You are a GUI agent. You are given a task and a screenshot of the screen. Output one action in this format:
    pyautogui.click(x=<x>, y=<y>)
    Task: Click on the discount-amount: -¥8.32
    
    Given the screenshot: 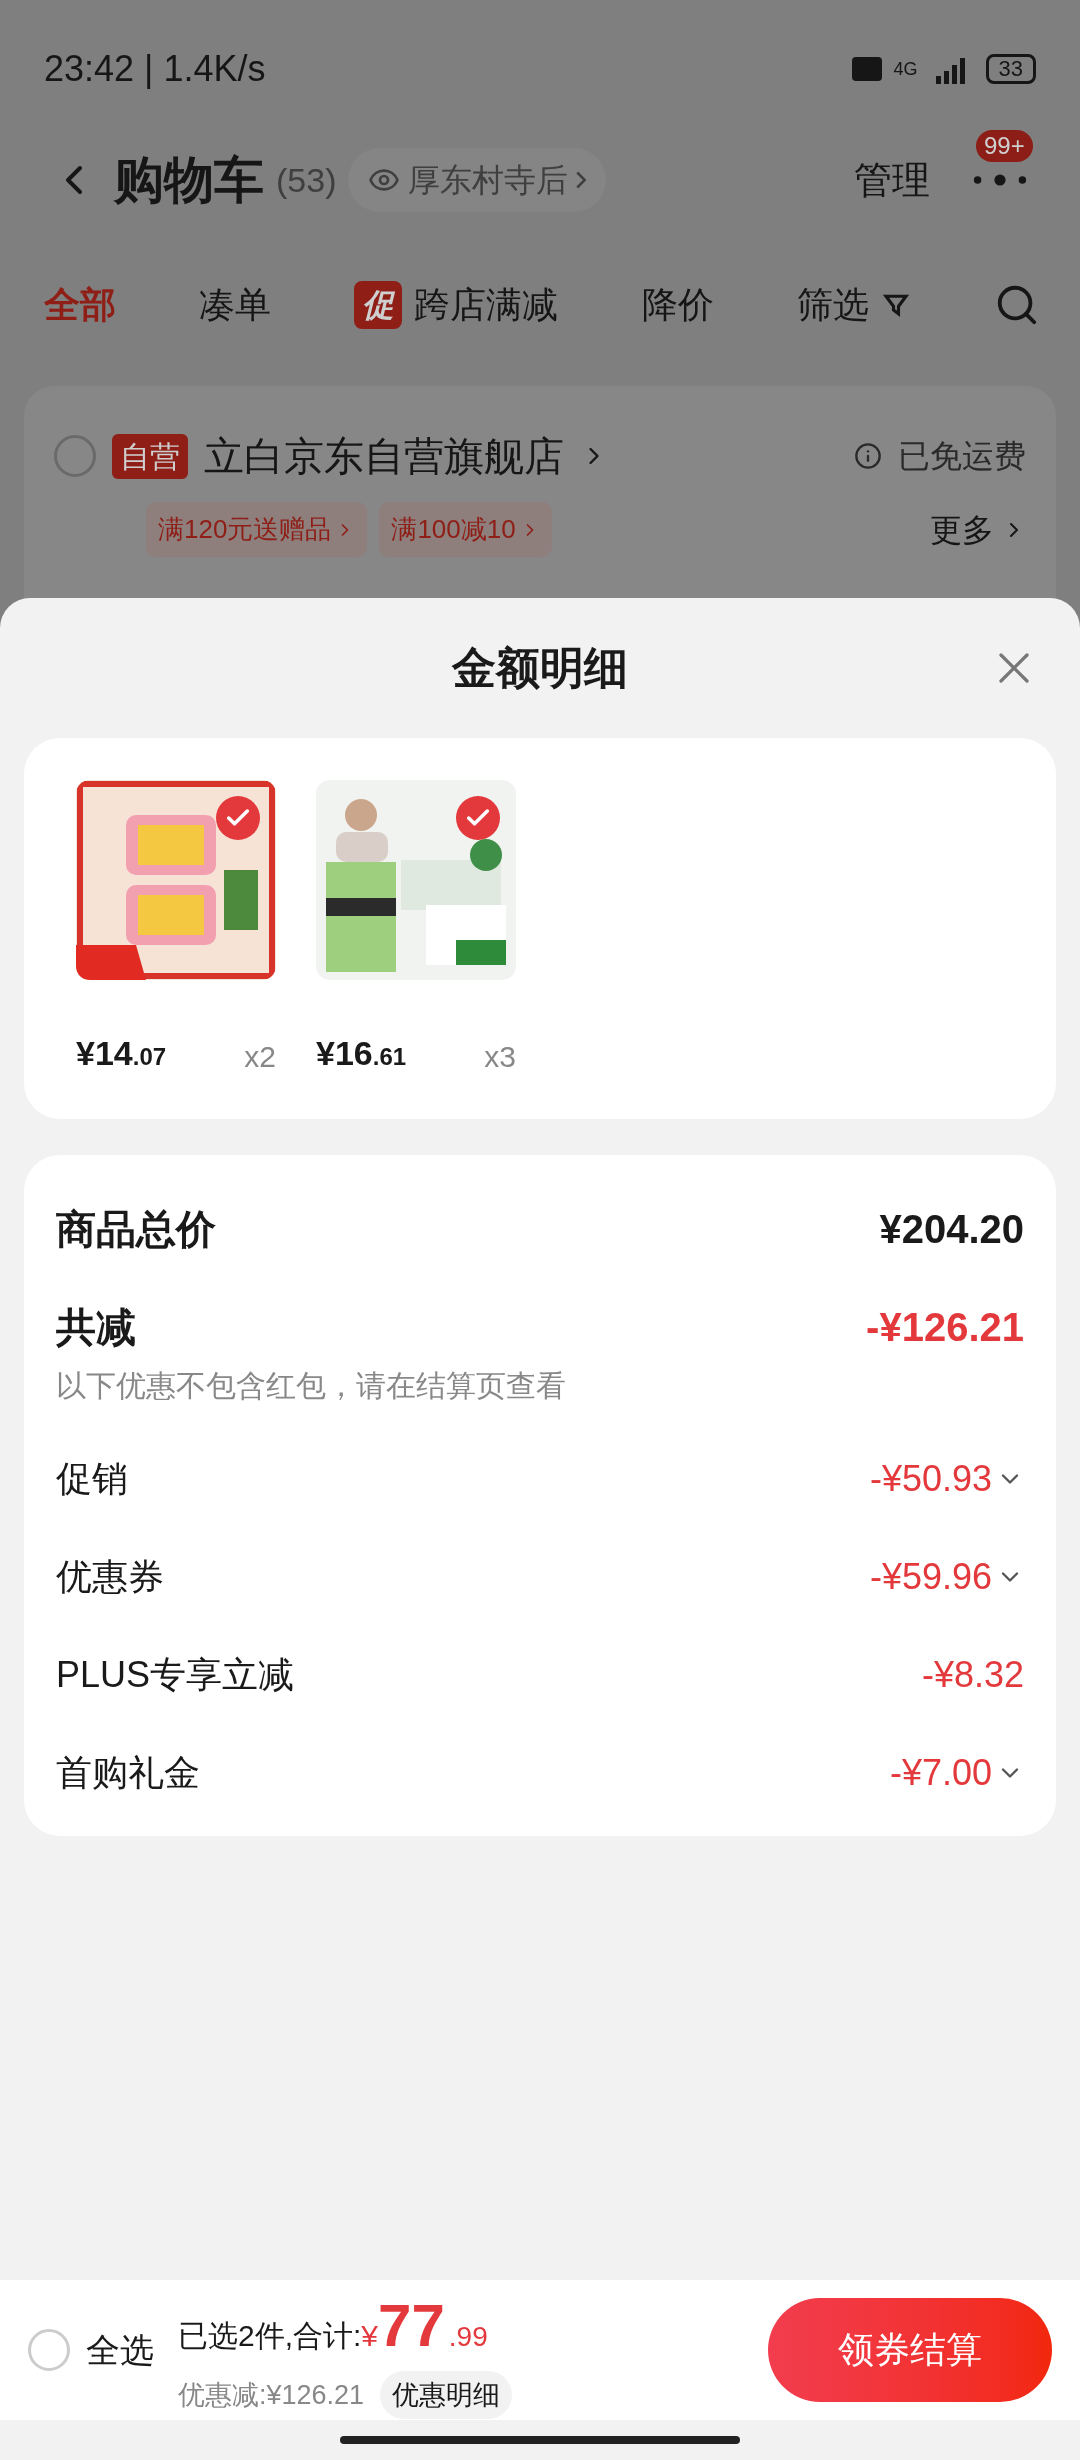 What is the action you would take?
    pyautogui.click(x=972, y=1675)
    